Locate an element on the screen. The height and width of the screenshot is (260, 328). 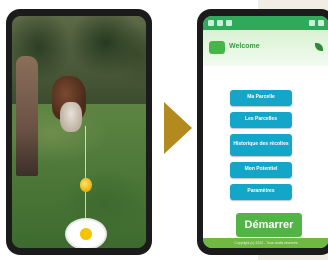
status-bar is located at coordinates (265, 23).